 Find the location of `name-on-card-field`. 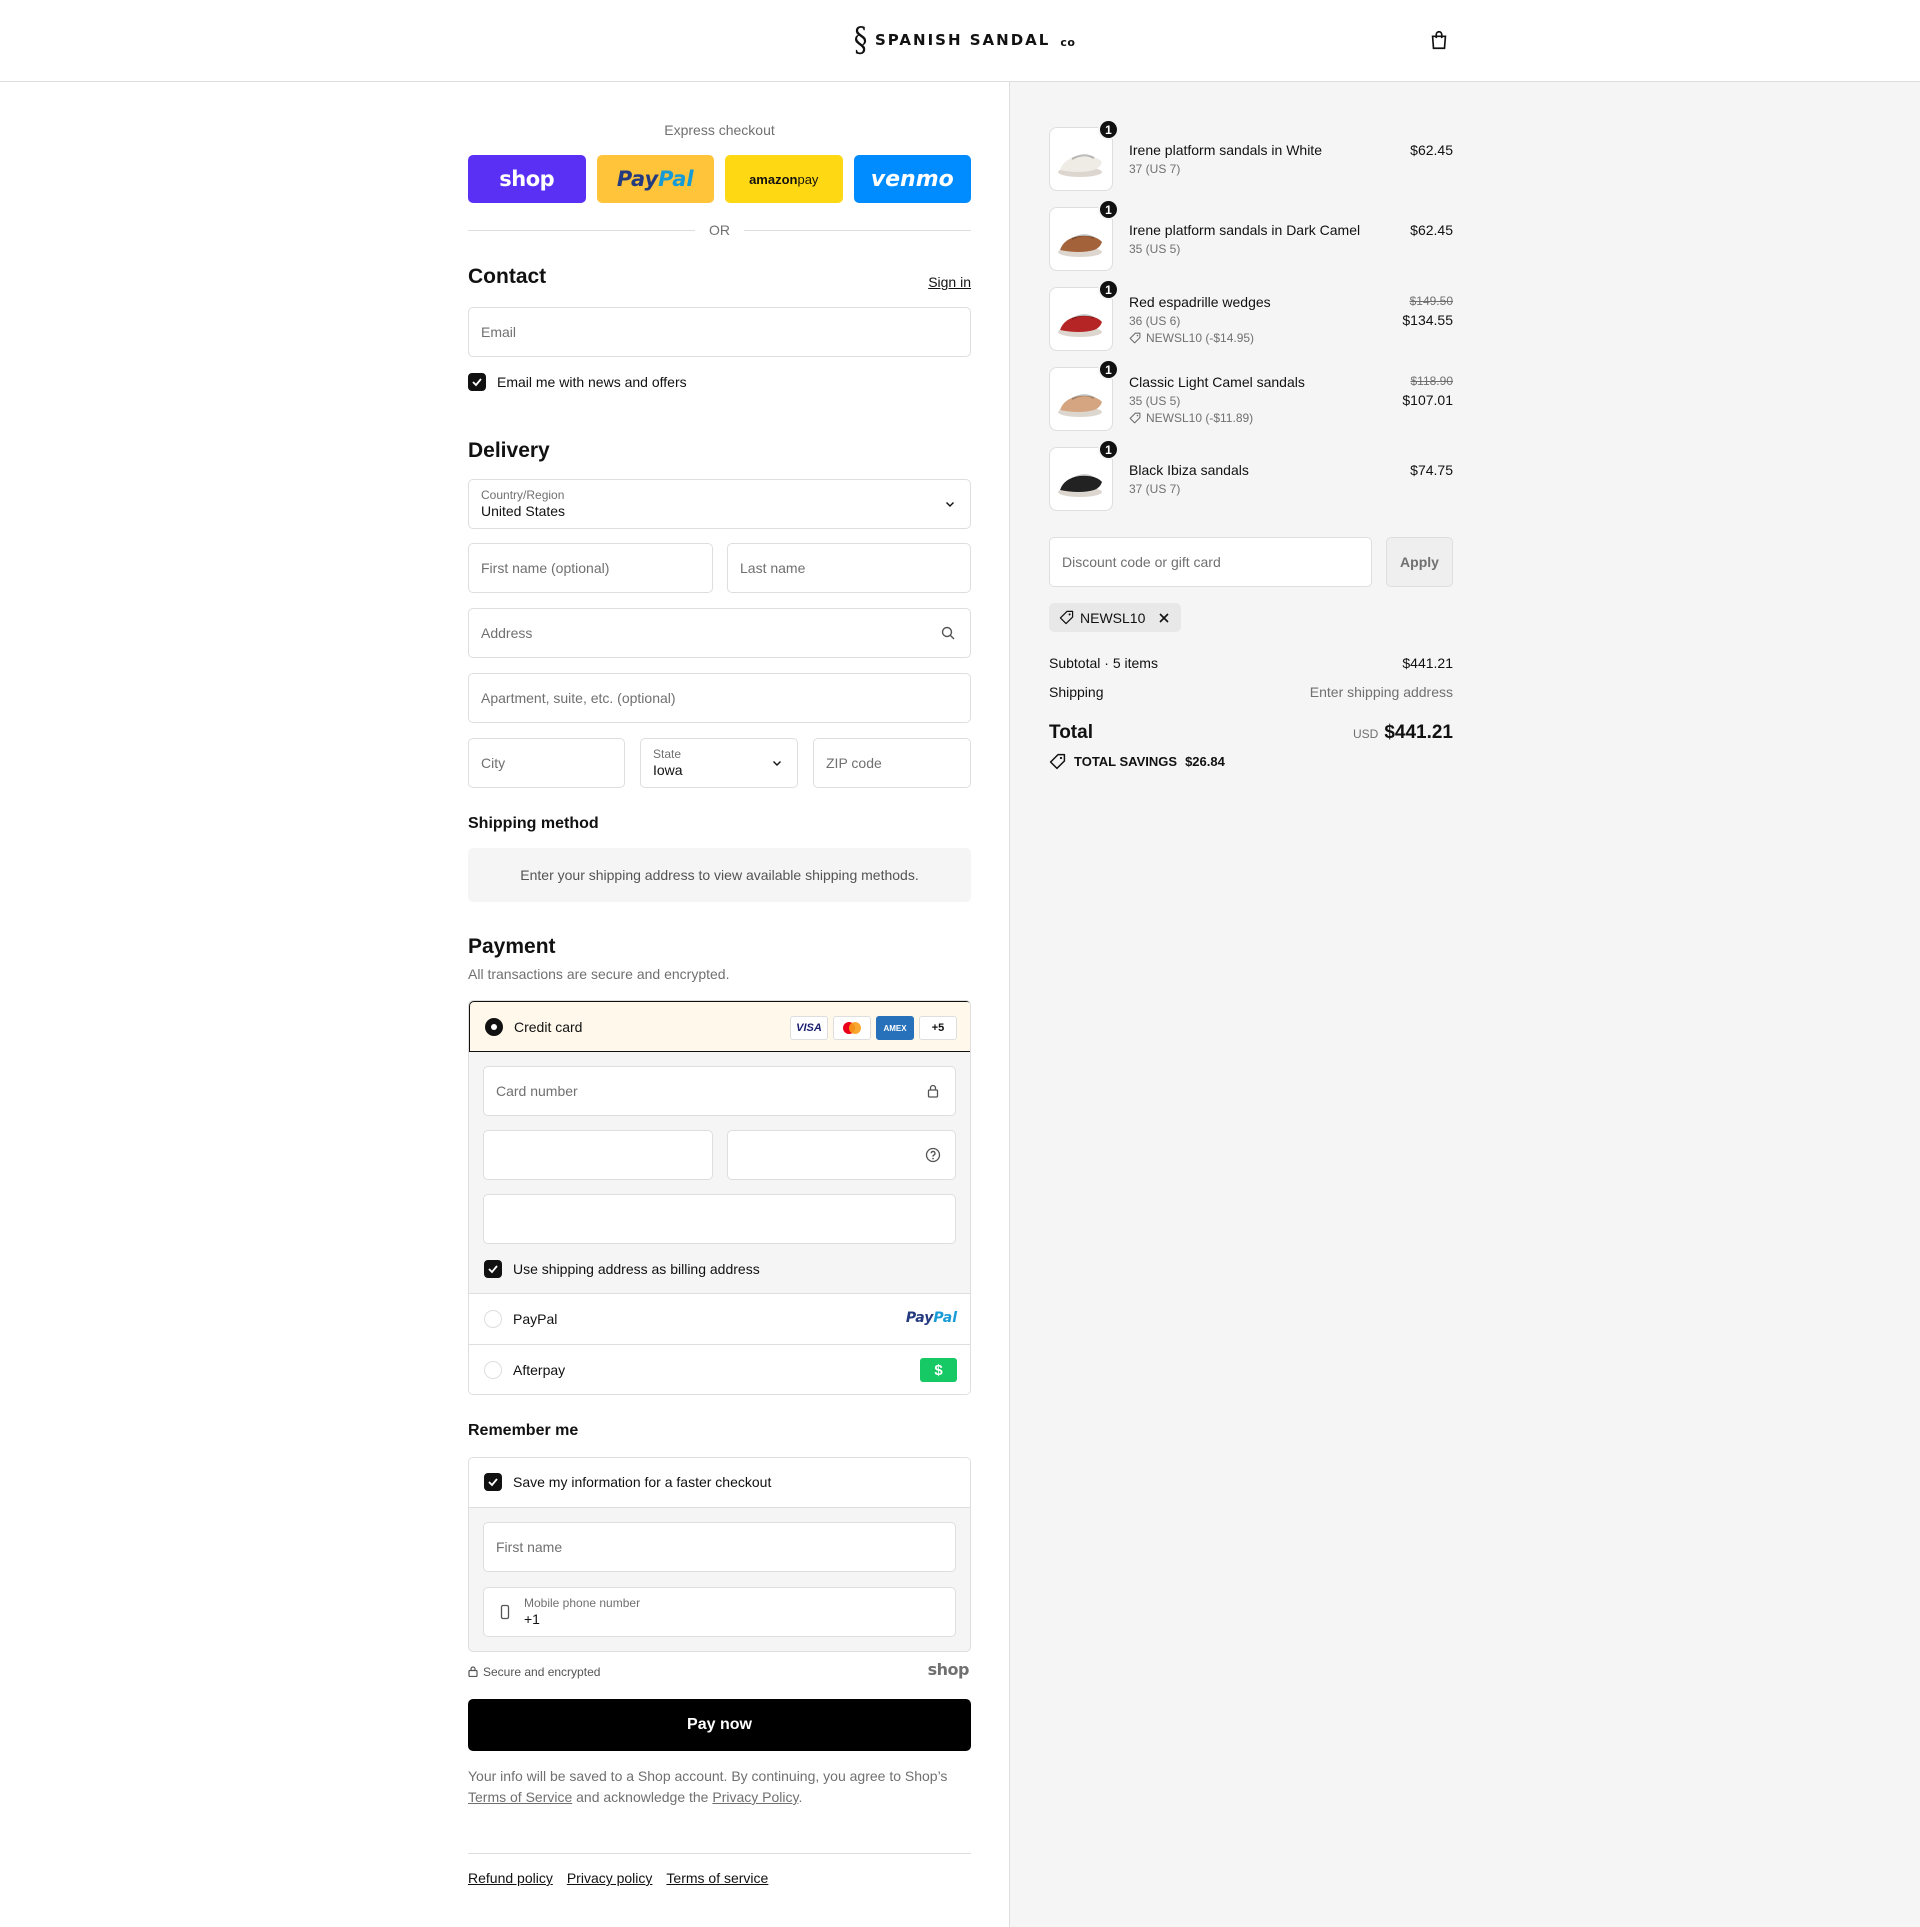

name-on-card-field is located at coordinates (719, 1219).